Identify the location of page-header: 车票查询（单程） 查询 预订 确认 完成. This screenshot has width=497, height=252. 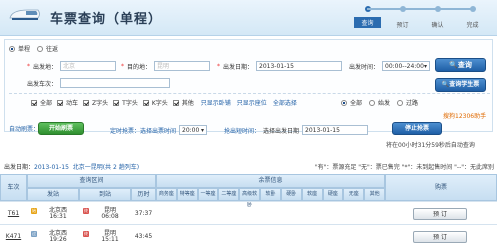
(248, 18).